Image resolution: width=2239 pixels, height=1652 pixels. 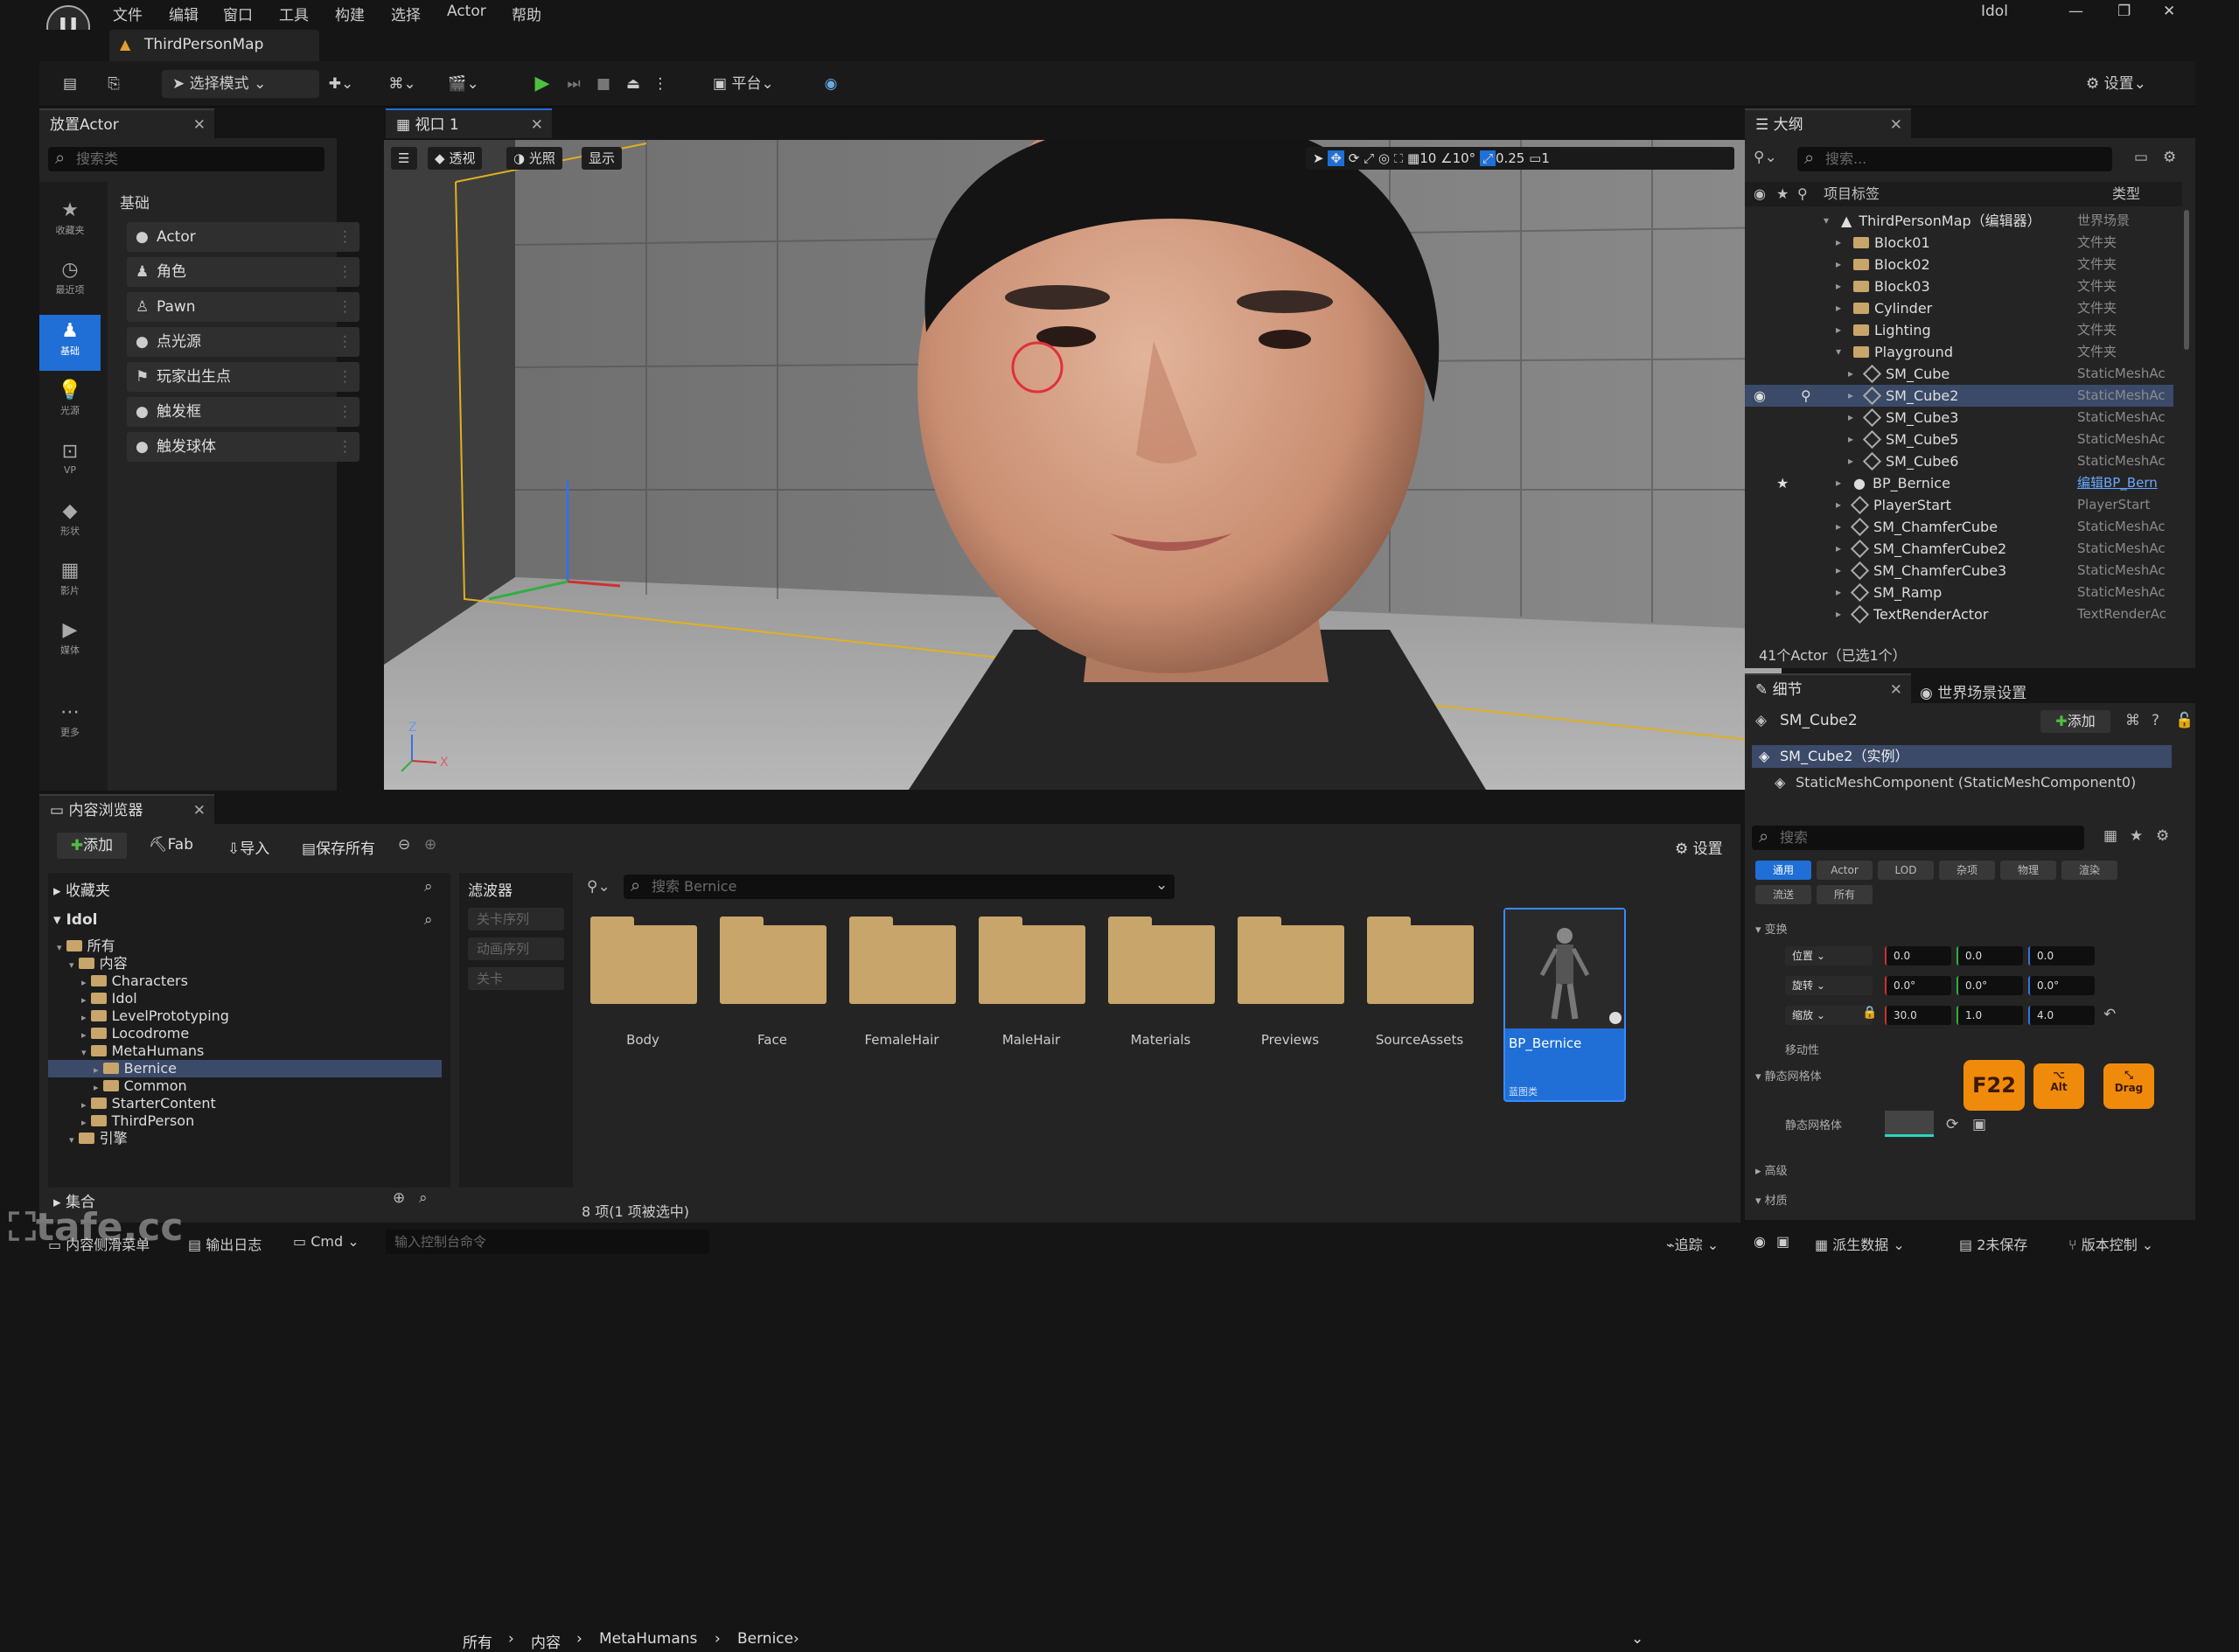 What do you see at coordinates (1290, 1004) in the screenshot?
I see `asset-card: Previews` at bounding box center [1290, 1004].